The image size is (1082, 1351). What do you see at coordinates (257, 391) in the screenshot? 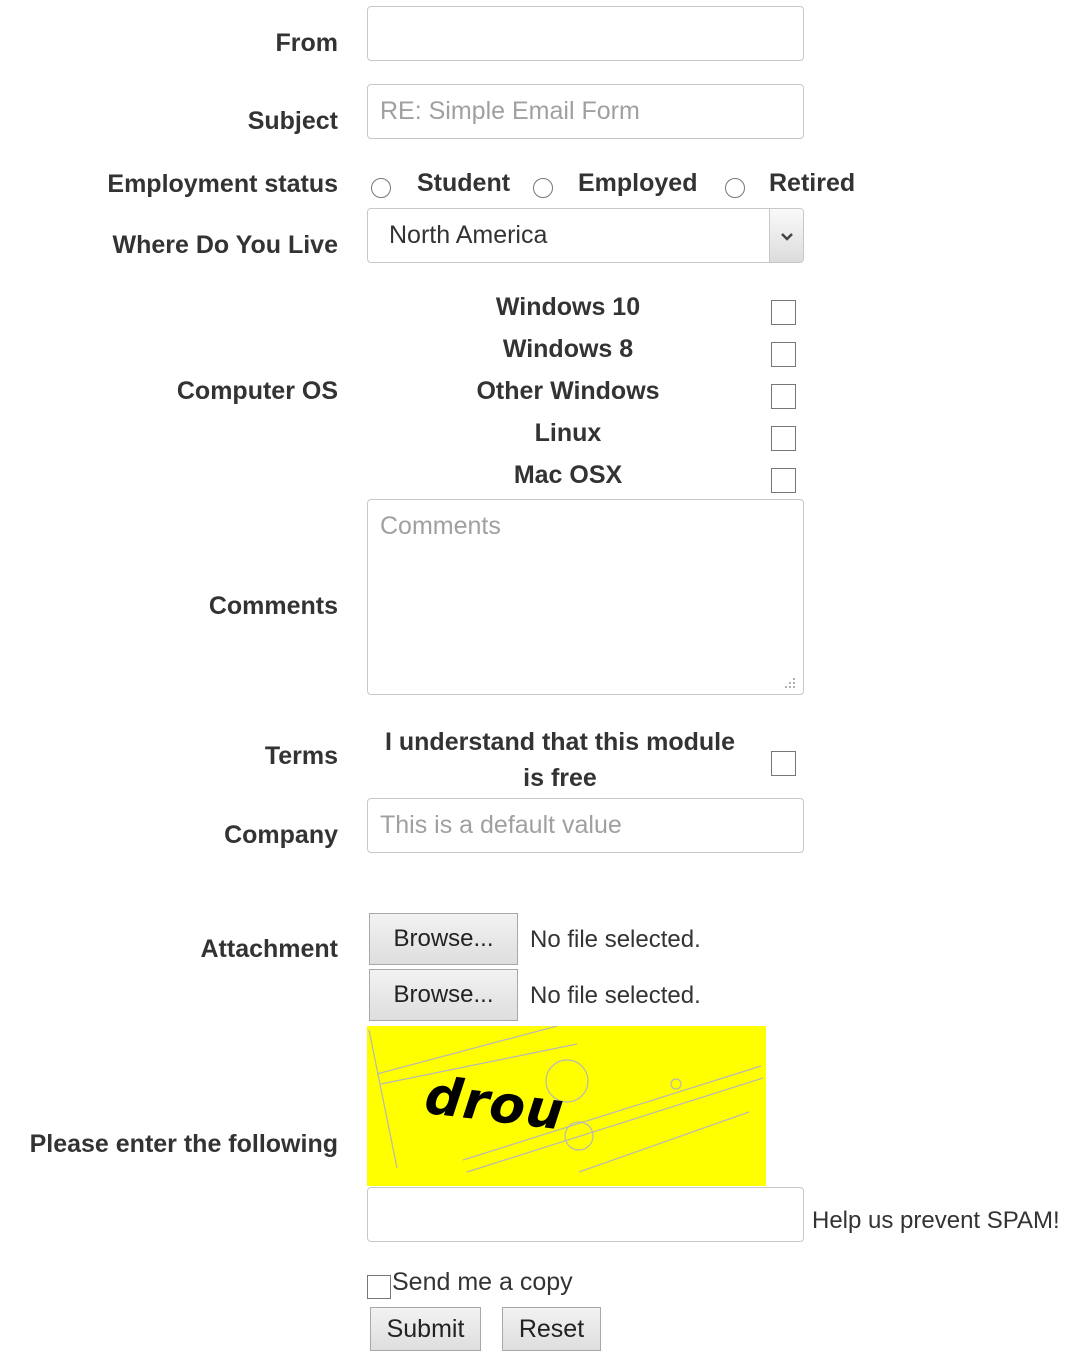
I see `computer-os-label: Computer OS` at bounding box center [257, 391].